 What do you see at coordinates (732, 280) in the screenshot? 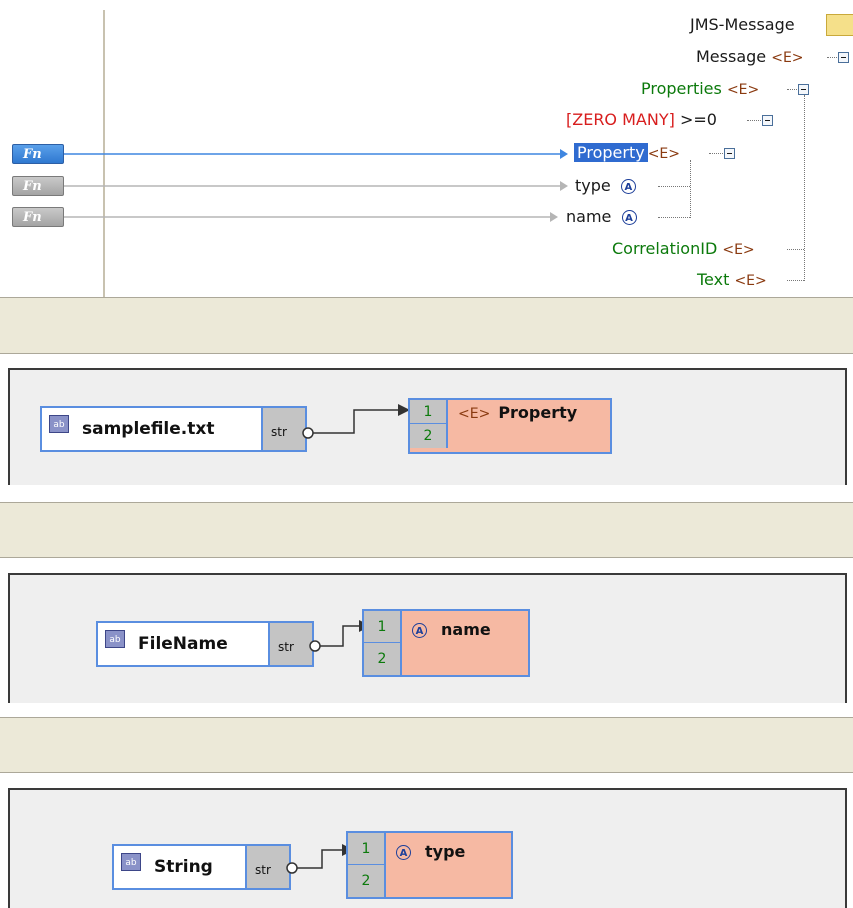
I see `tree-node-text: Text <E>` at bounding box center [732, 280].